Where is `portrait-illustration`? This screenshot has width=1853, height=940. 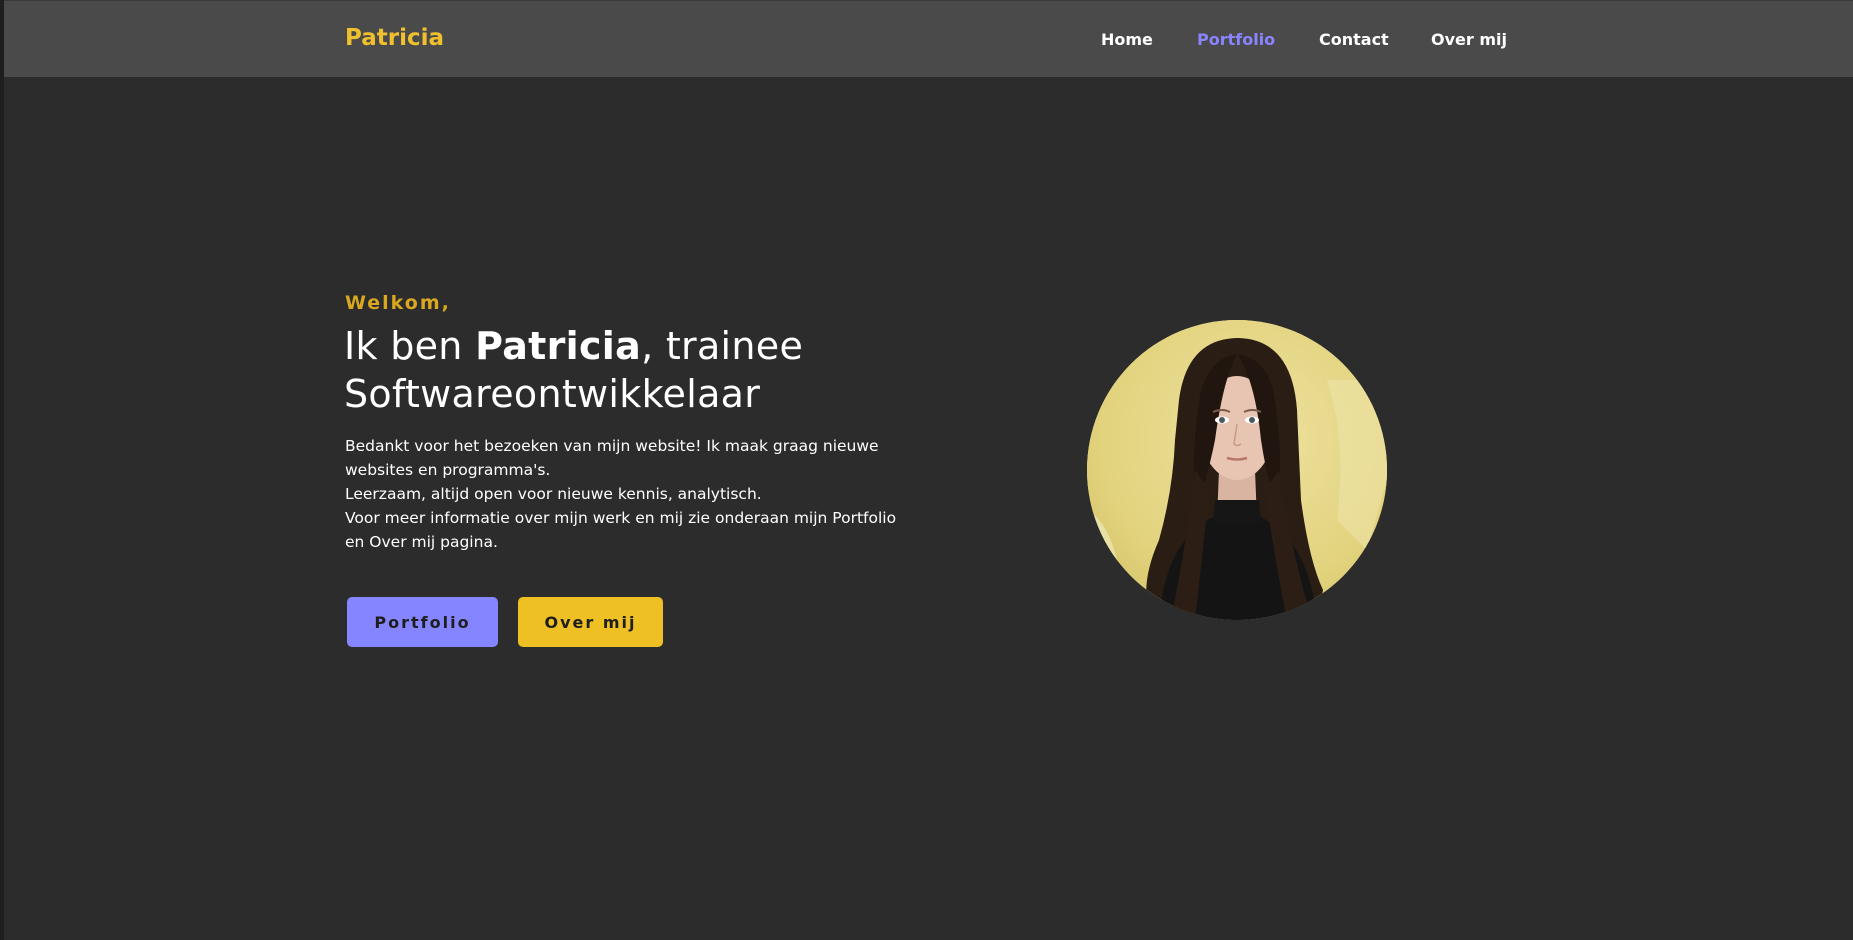 portrait-illustration is located at coordinates (1237, 470).